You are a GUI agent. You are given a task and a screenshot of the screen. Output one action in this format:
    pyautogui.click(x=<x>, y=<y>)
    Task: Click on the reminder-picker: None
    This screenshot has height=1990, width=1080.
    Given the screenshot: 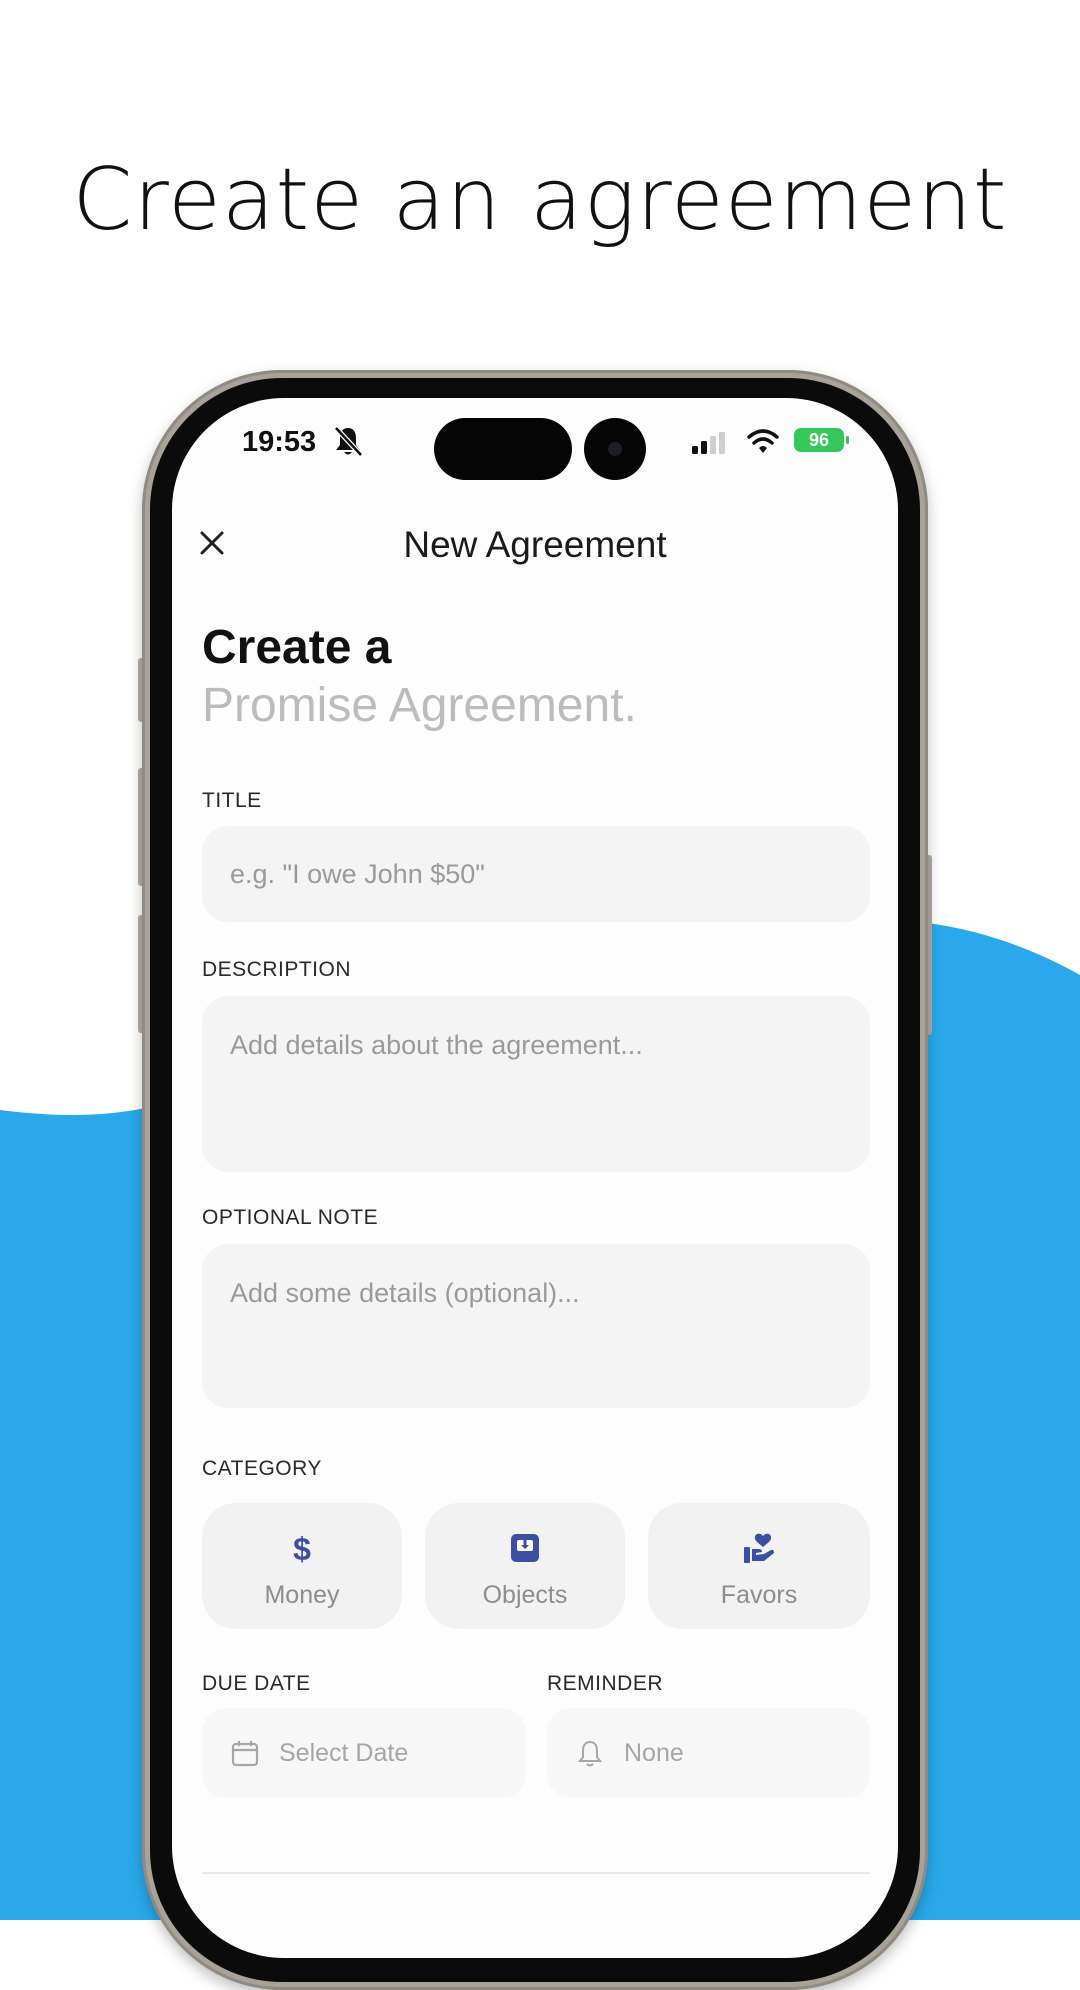 What is the action you would take?
    pyautogui.click(x=708, y=1753)
    